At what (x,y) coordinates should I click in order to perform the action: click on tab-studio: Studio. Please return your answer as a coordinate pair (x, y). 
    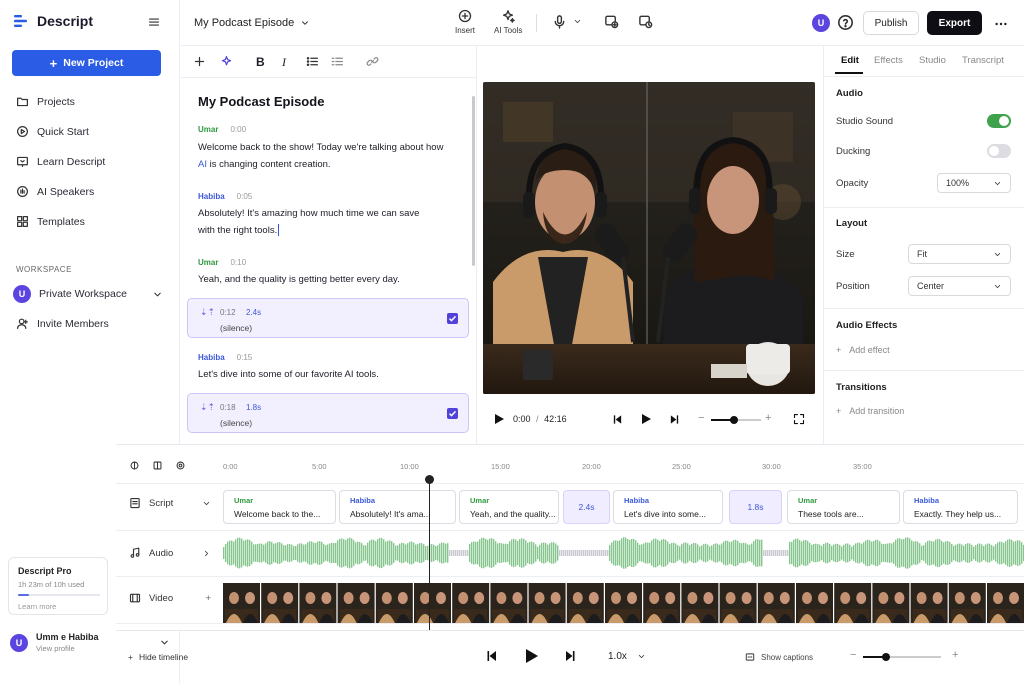
    Looking at the image, I should click on (932, 60).